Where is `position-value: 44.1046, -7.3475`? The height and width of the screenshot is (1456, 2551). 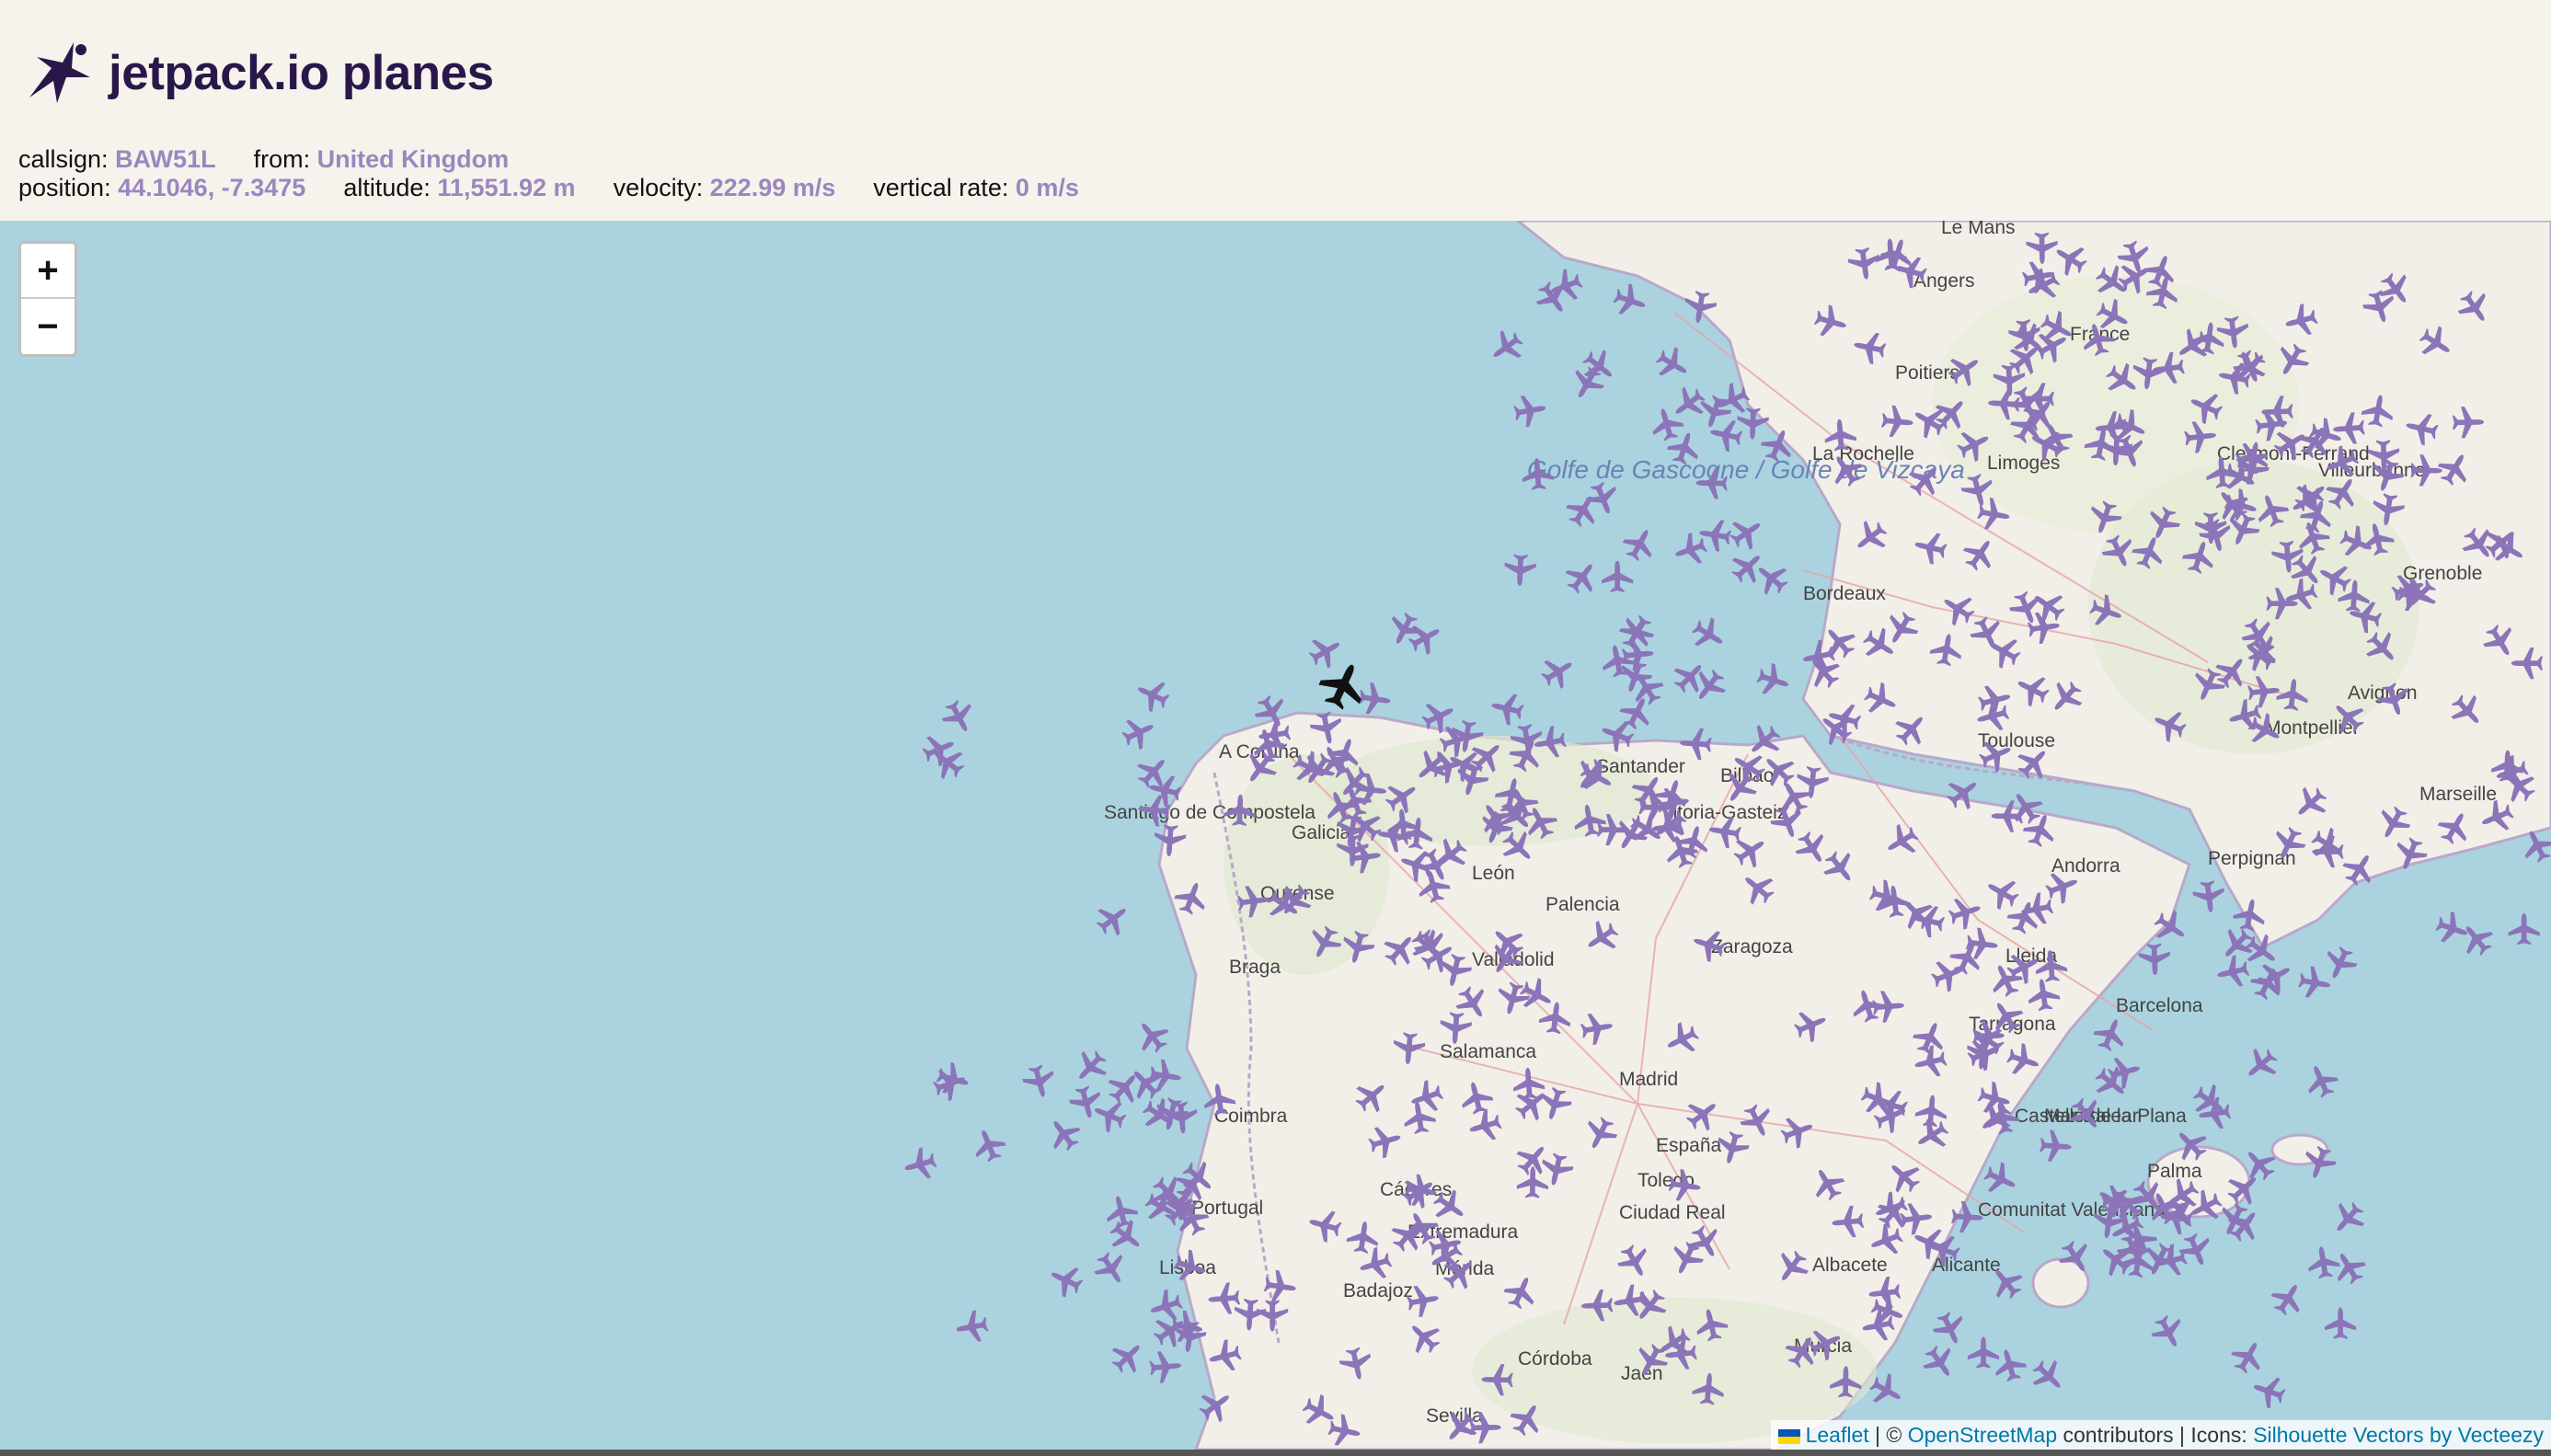
position-value: 44.1046, -7.3475 is located at coordinates (212, 187).